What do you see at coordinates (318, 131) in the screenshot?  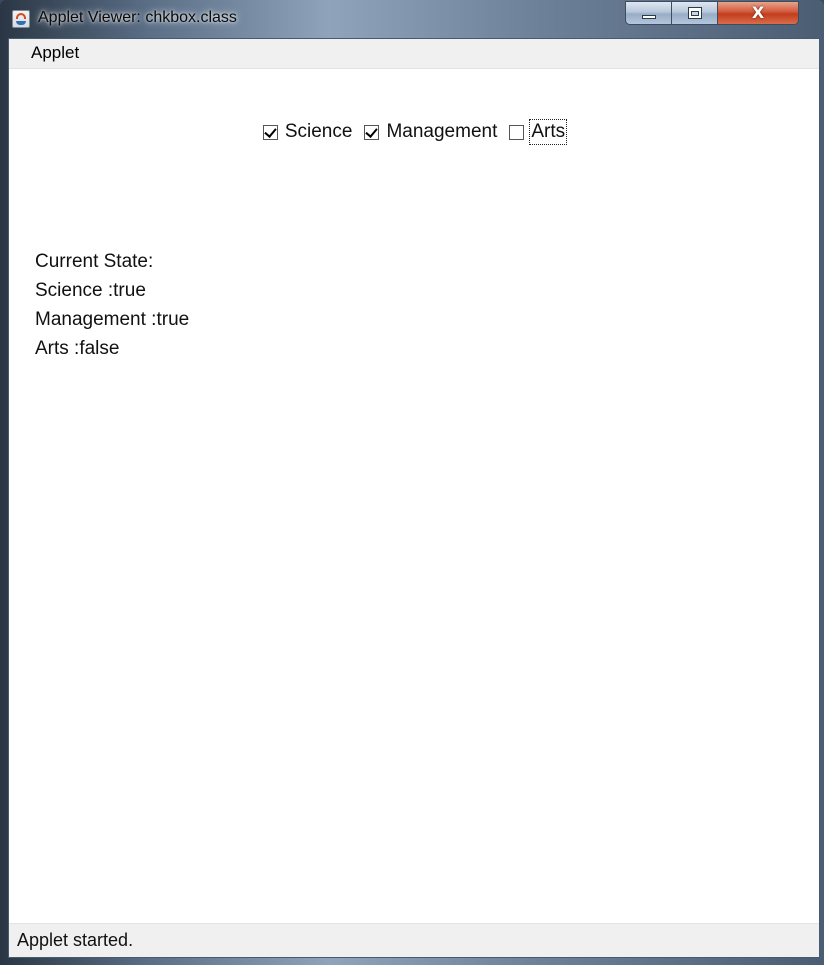 I see `checkbox-science-label: Science` at bounding box center [318, 131].